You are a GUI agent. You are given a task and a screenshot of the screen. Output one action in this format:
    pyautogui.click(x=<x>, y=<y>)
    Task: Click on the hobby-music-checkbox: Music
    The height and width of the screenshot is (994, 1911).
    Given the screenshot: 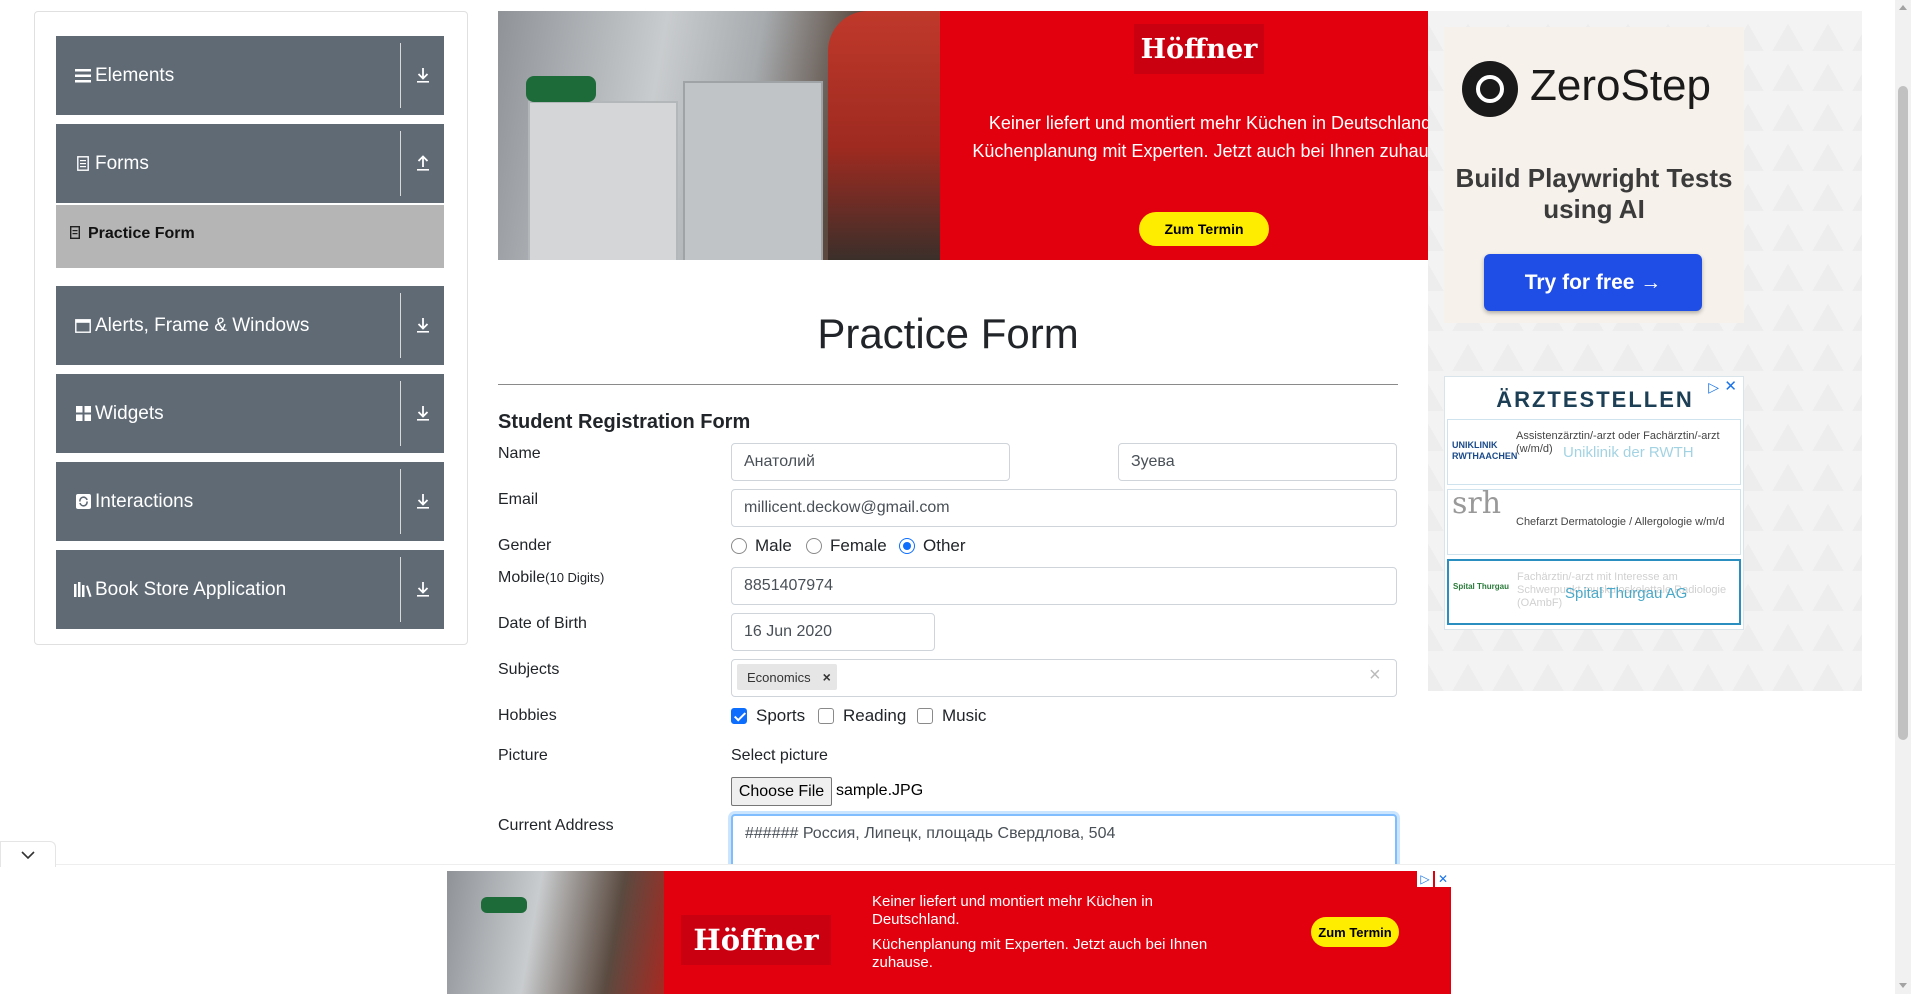 What is the action you would take?
    pyautogui.click(x=951, y=716)
    